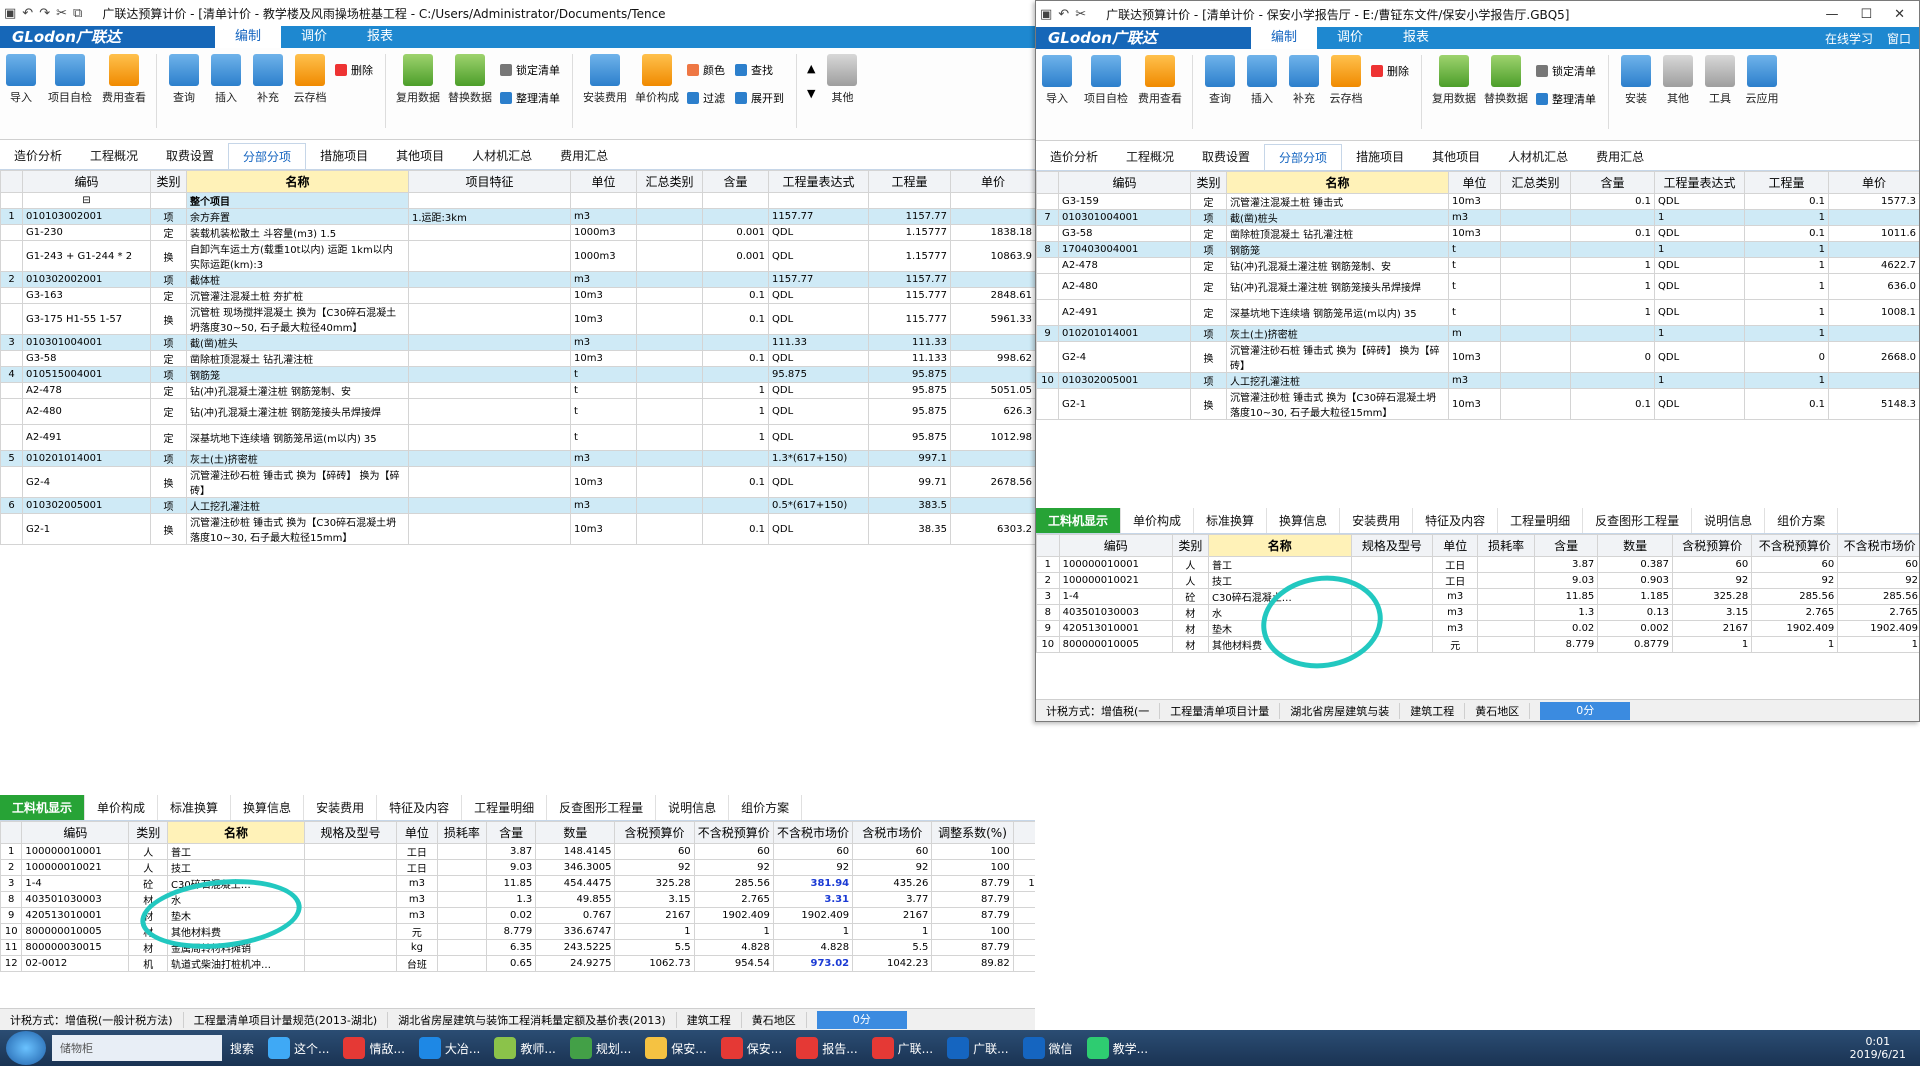  Describe the element at coordinates (1477, 233) in the screenshot. I see `table-row: G3-58 定凿除桩顶混凝土 钻孔灌注桩 10m3 0.1 QDL 0.1 1011.6` at that location.